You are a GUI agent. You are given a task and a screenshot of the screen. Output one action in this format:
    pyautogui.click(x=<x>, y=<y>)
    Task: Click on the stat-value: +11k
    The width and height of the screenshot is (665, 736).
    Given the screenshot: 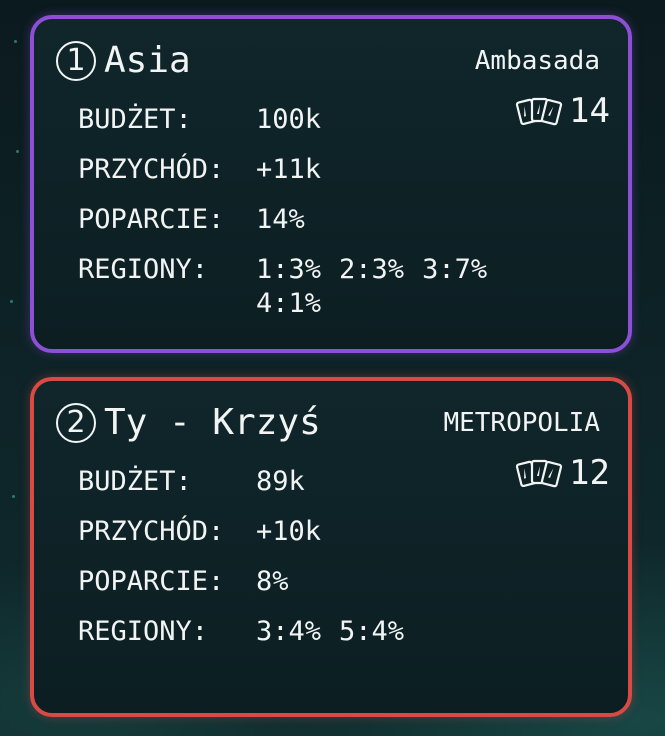 What is the action you would take?
    pyautogui.click(x=289, y=169)
    